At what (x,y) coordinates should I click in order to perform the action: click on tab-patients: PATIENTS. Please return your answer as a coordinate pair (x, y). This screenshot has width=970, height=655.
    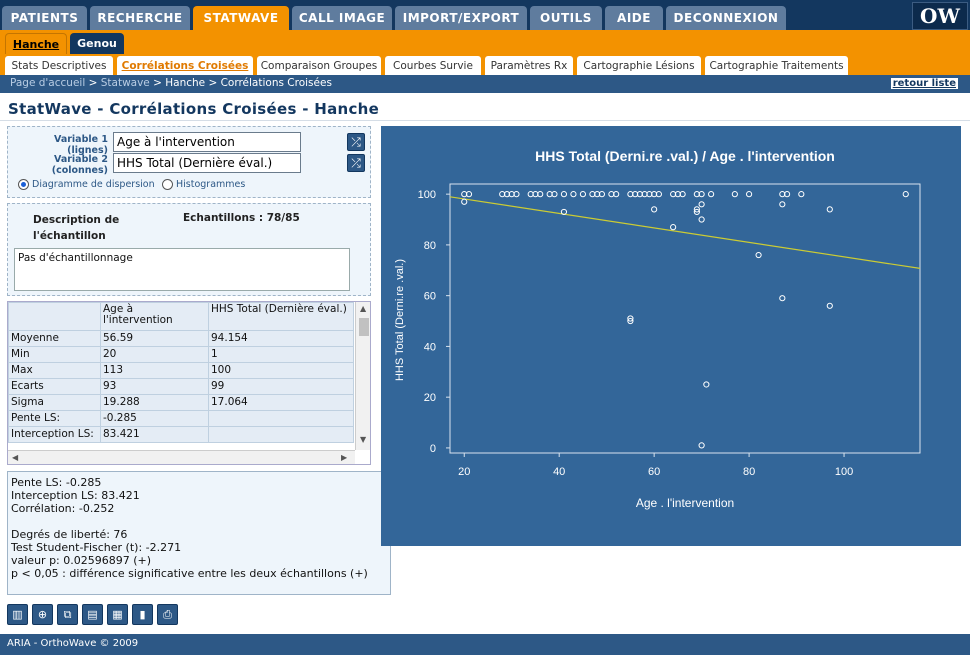
    Looking at the image, I should click on (44, 18).